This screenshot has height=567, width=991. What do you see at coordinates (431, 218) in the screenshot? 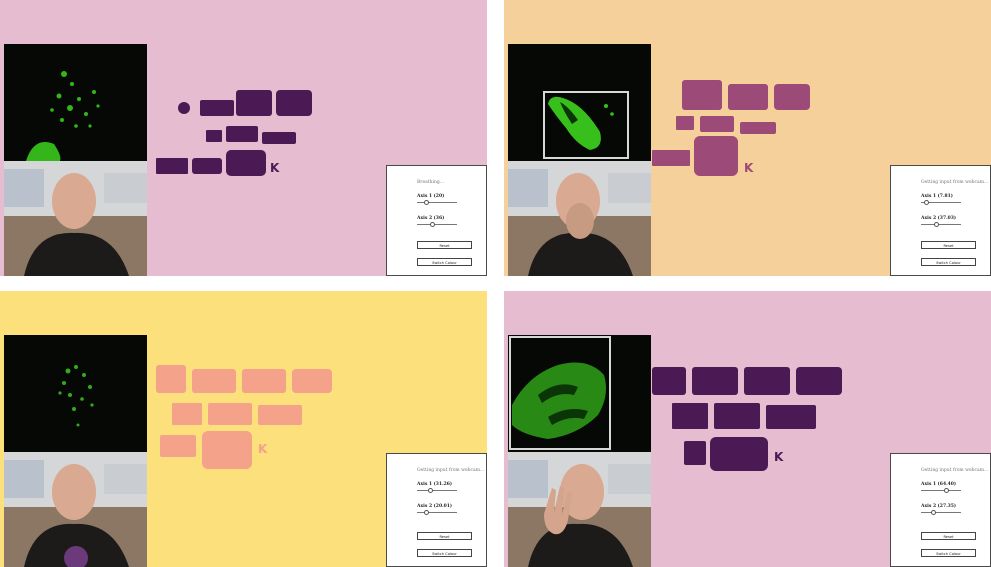
I see `axis2-label: Axis 2 (36)` at bounding box center [431, 218].